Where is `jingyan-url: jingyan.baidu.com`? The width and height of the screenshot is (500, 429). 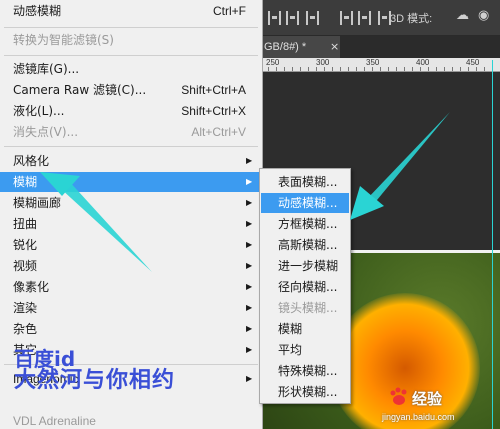
jingyan-url: jingyan.baidu.com is located at coordinates (418, 417).